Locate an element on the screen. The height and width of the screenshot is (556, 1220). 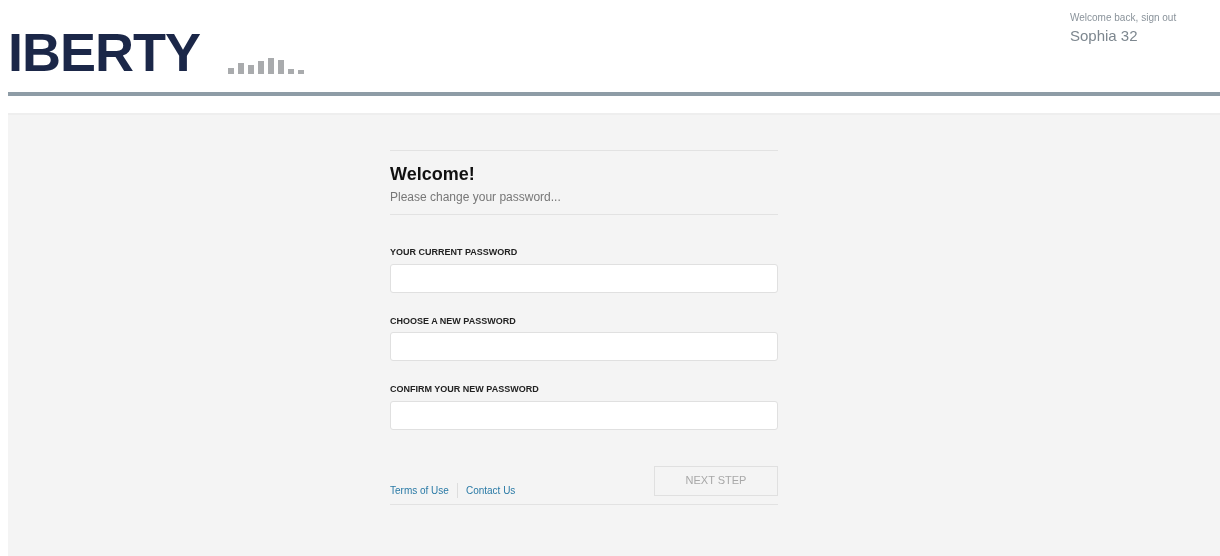
footer-link: Contact Us is located at coordinates (490, 490).